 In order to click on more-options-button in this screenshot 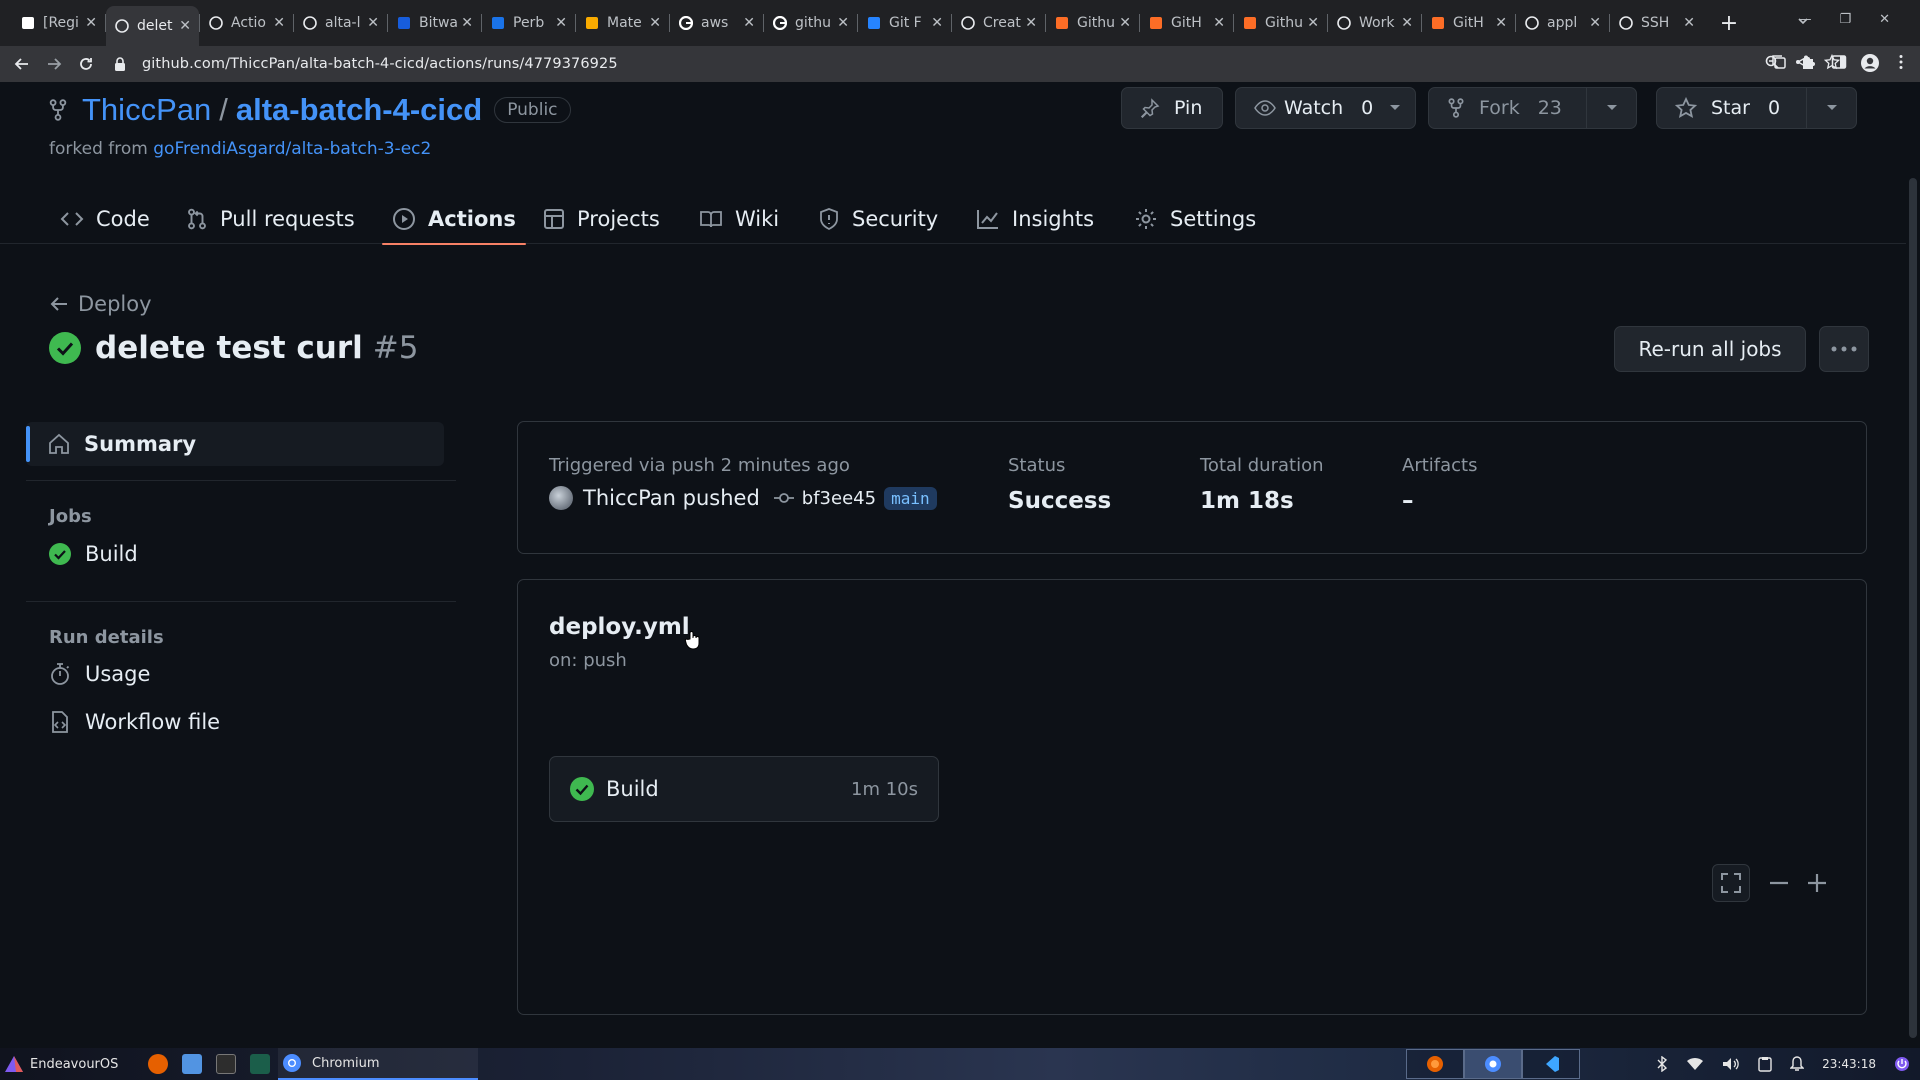, I will do `click(1844, 349)`.